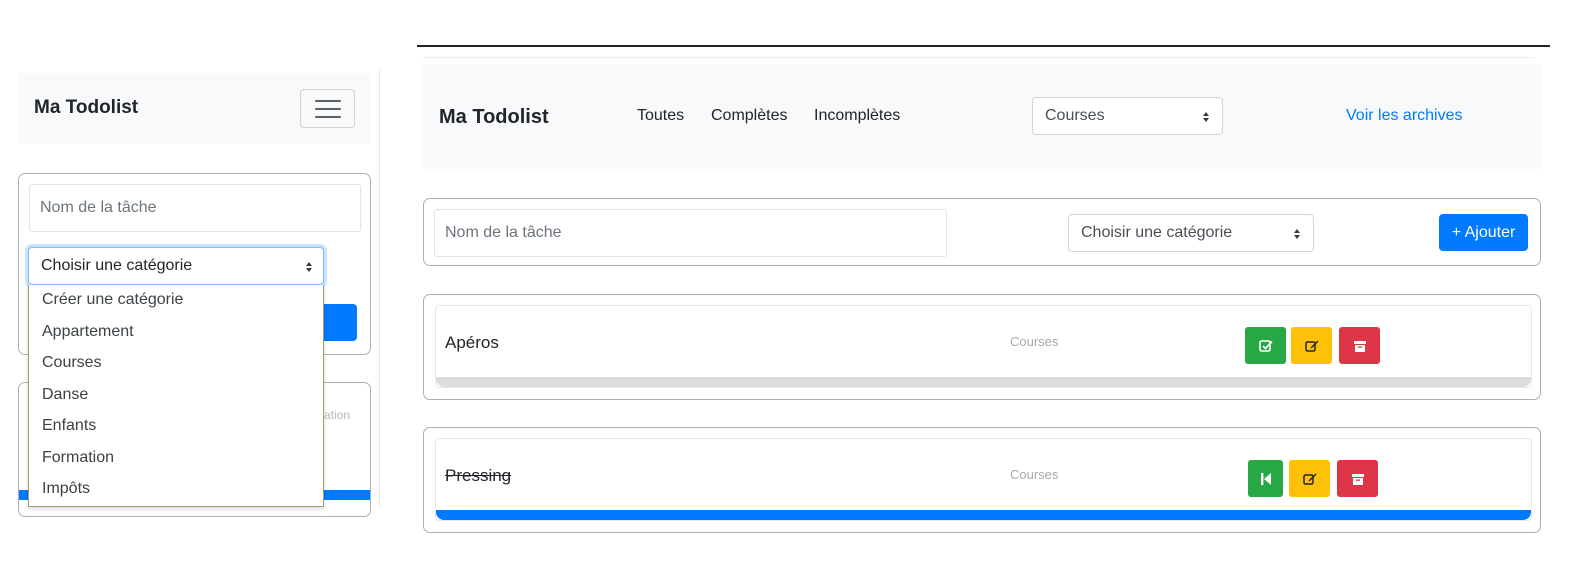  What do you see at coordinates (979, 57) in the screenshot?
I see `top-rule-light` at bounding box center [979, 57].